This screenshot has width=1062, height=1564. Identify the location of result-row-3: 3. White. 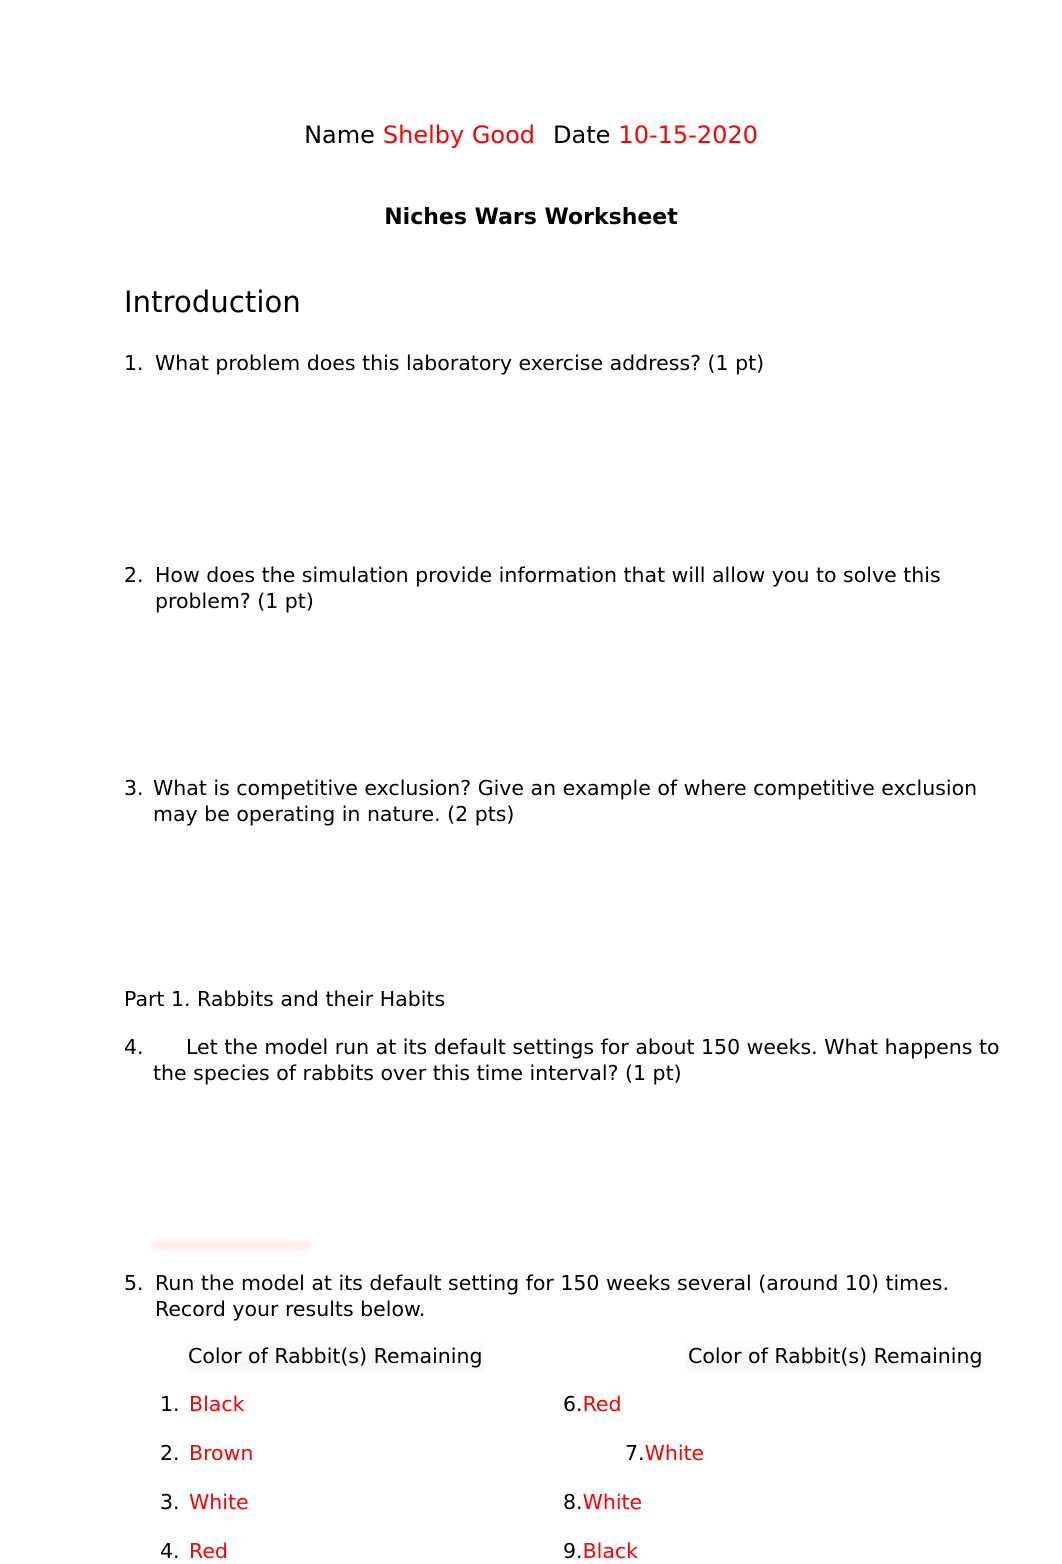
(204, 1502).